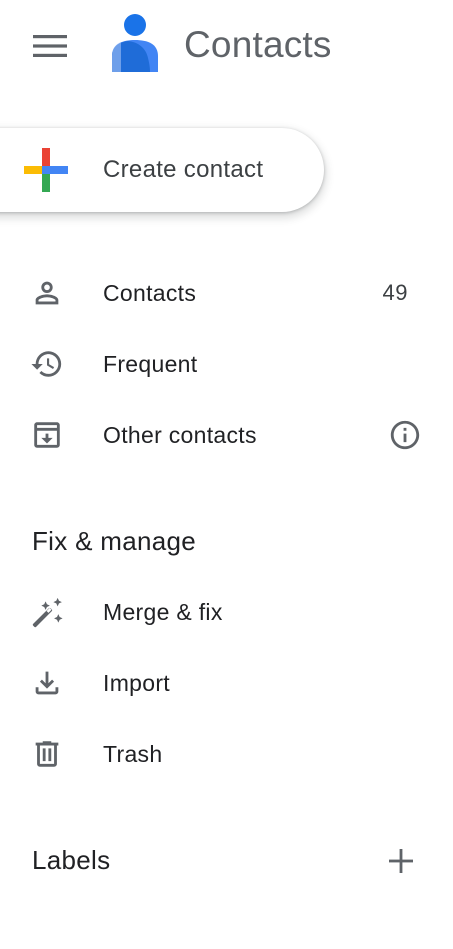 Image resolution: width=453 pixels, height=949 pixels. I want to click on nav-label-frequent: Frequent, so click(150, 364).